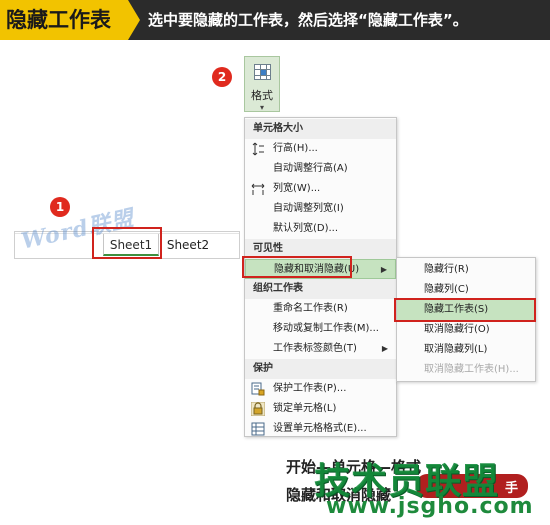 This screenshot has height=525, width=550. I want to click on header-banner: 隐藏工作表 选中要隐藏的工作表，然后选择“隐藏工作表”。, so click(275, 20).